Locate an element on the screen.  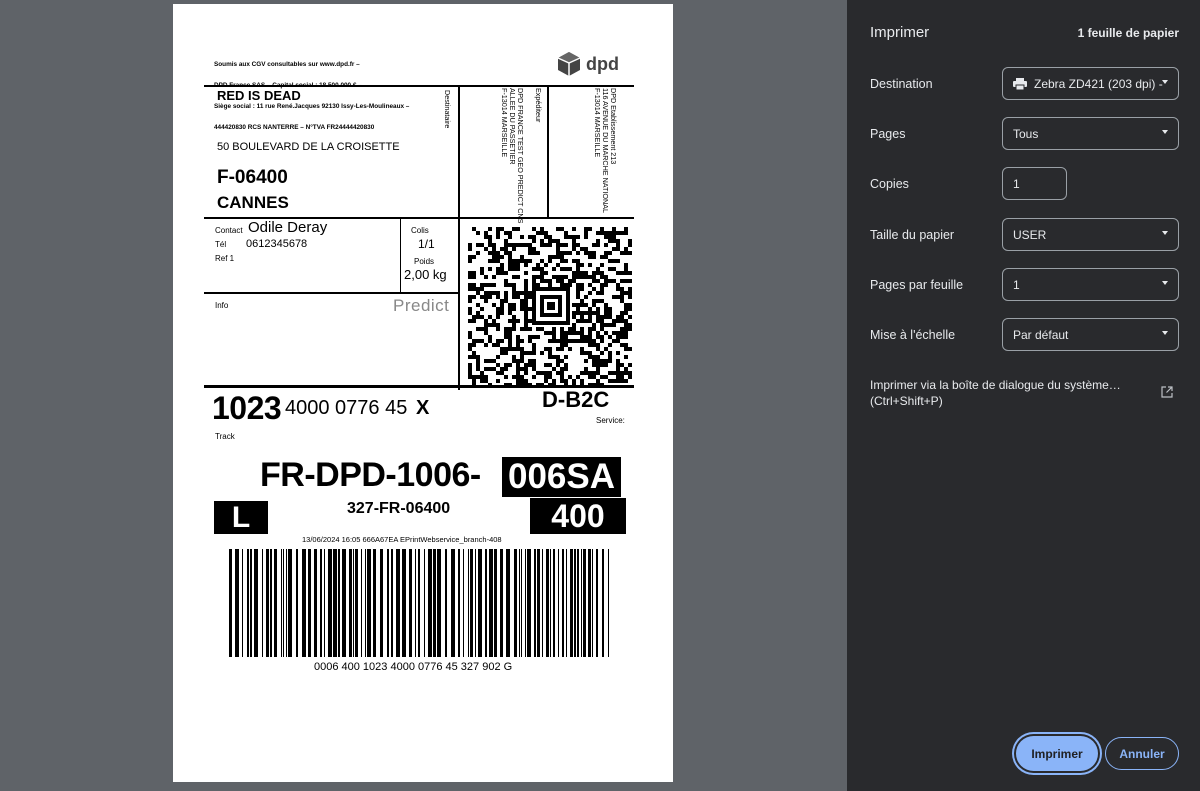
contact-value: Odile Deray is located at coordinates (288, 227).